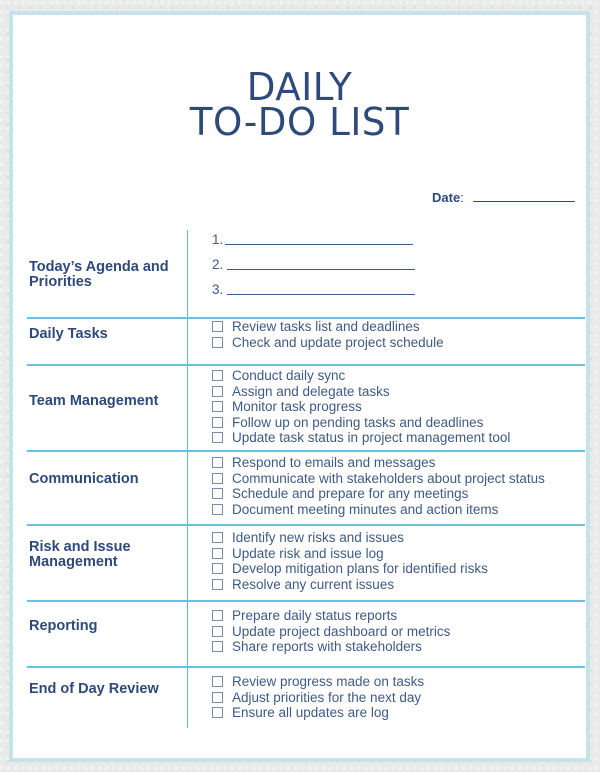 The width and height of the screenshot is (600, 772). I want to click on task-item: Review tasks list and deadlines, so click(328, 327).